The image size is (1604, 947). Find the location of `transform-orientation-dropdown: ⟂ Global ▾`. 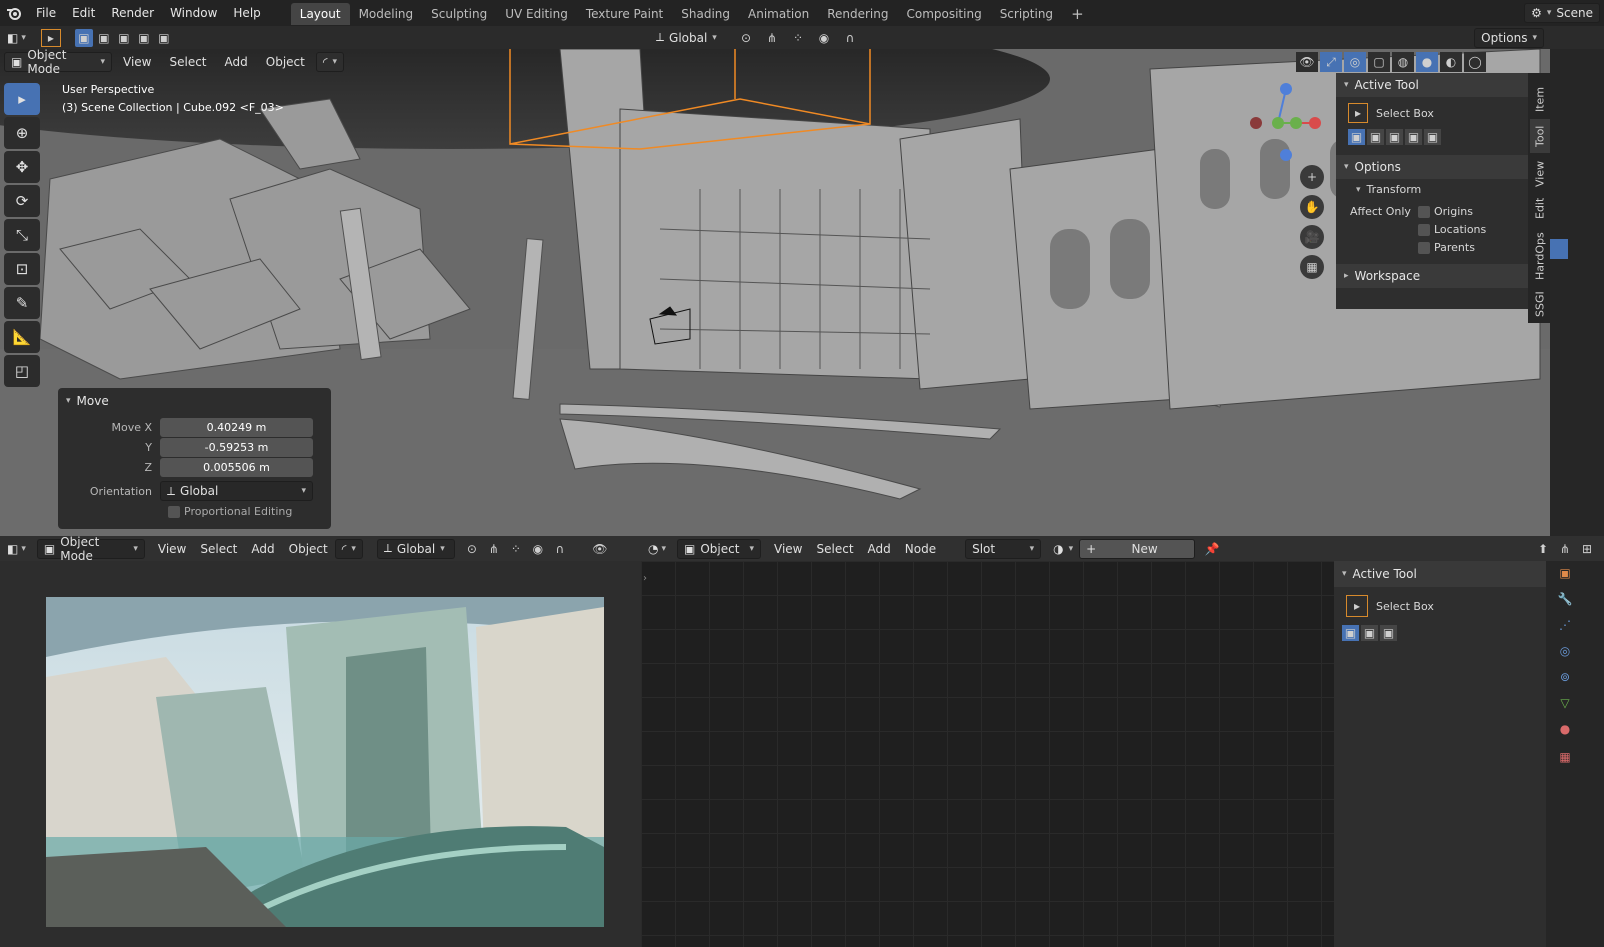

transform-orientation-dropdown: ⟂ Global ▾ is located at coordinates (686, 38).